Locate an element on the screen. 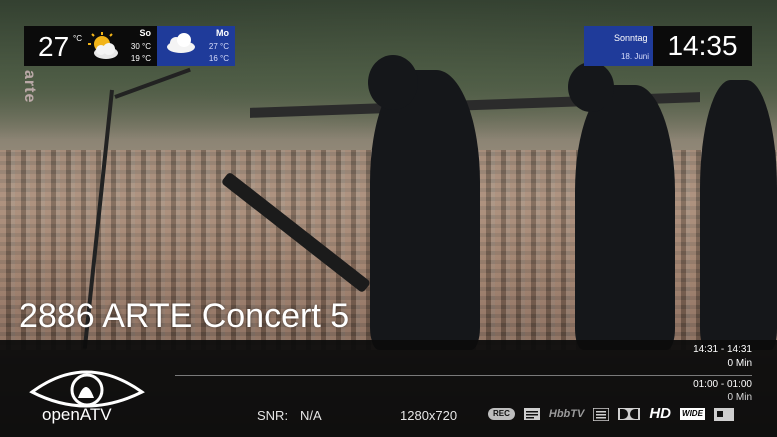  next-event-time: 01:00 - 01:00 is located at coordinates (722, 384).